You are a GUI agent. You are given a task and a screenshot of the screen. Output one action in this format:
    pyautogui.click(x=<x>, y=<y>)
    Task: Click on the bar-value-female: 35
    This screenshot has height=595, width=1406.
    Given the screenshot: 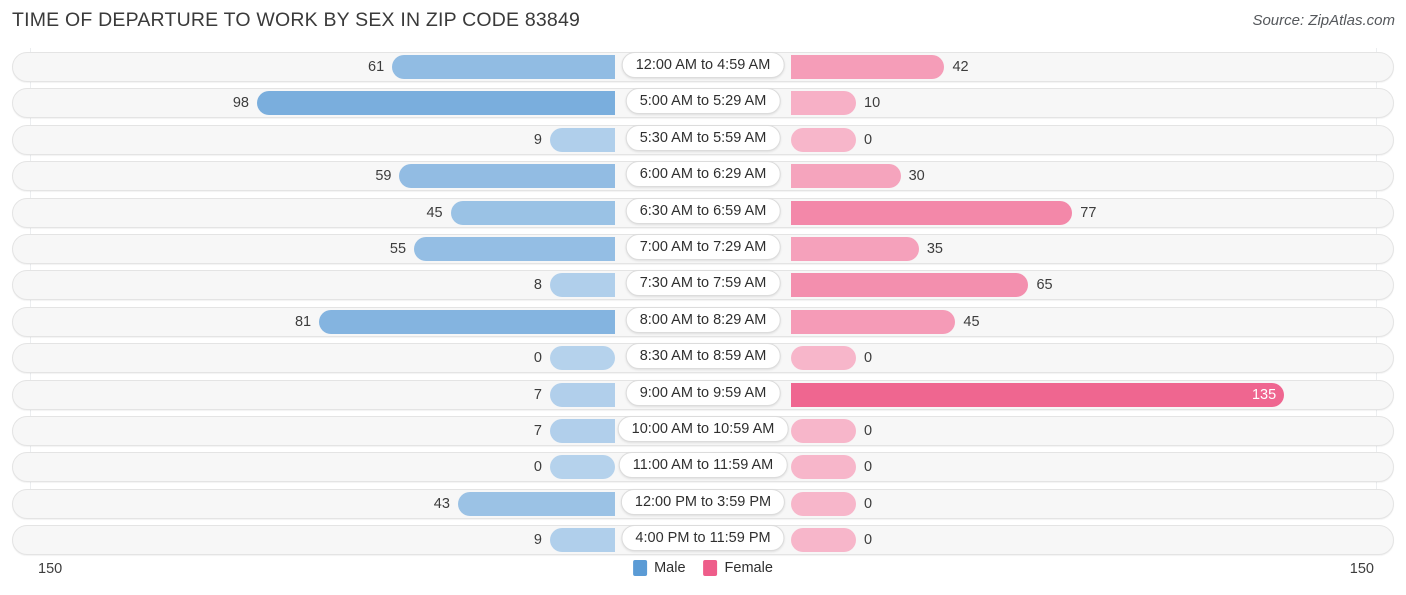 What is the action you would take?
    pyautogui.click(x=934, y=248)
    